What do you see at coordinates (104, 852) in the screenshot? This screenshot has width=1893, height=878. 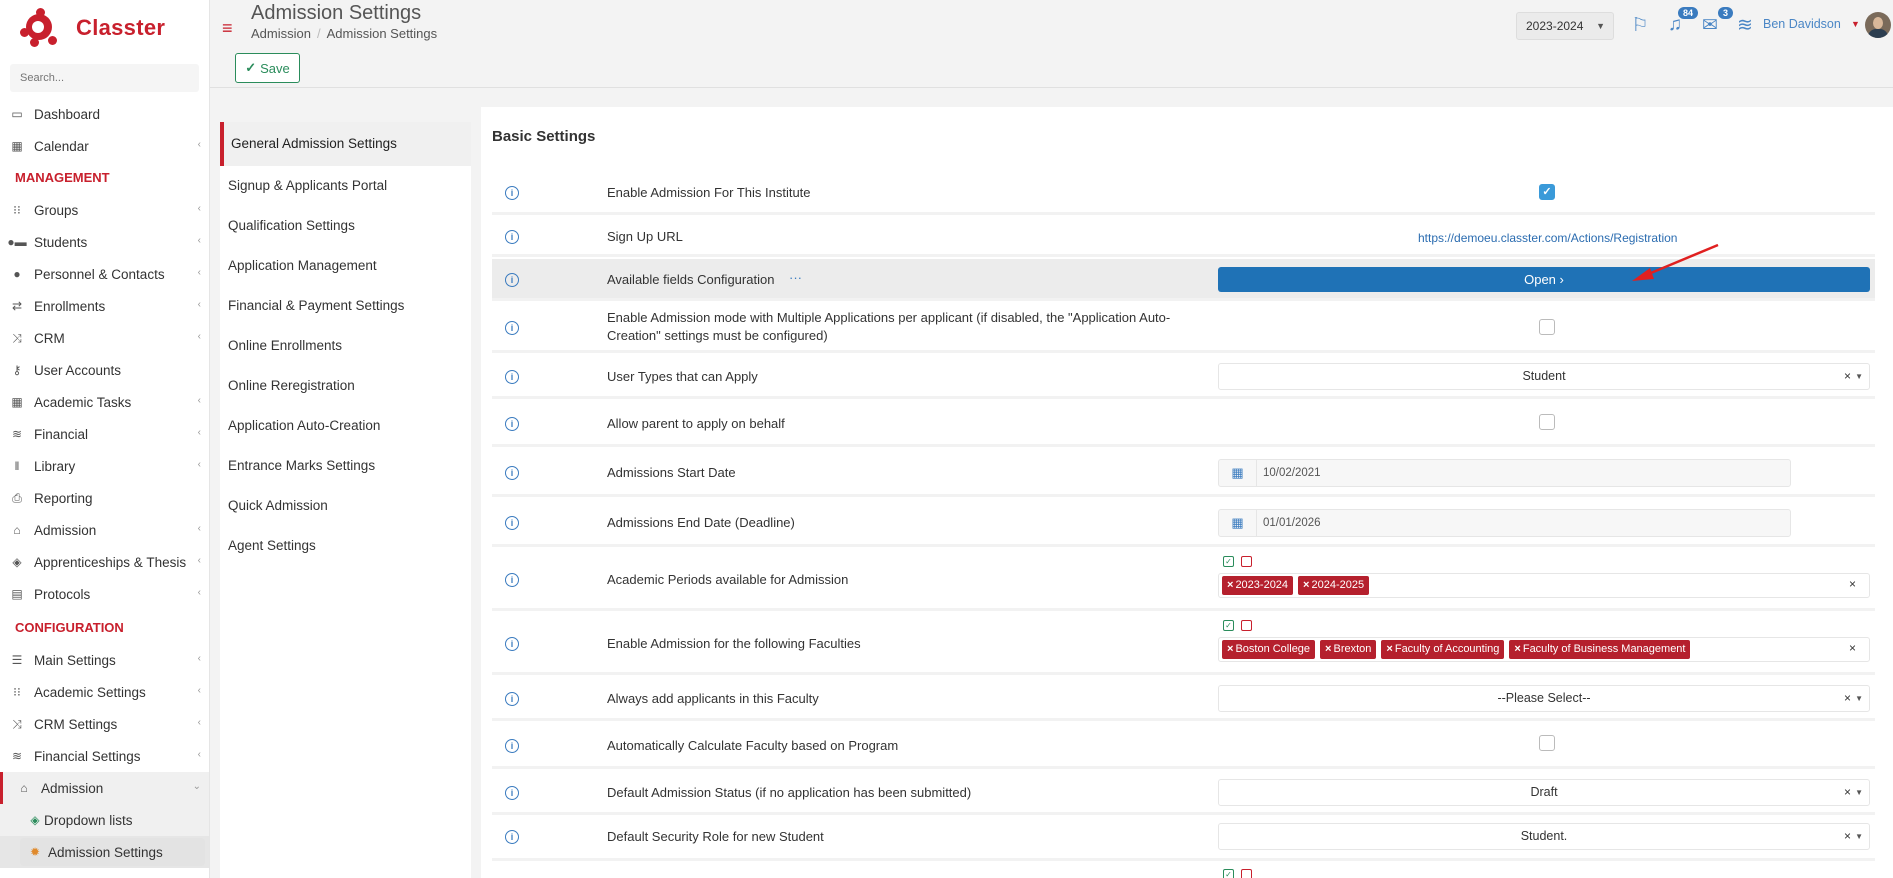 I see `sidebar-item-admission-settings: ✹ Admission Settings` at bounding box center [104, 852].